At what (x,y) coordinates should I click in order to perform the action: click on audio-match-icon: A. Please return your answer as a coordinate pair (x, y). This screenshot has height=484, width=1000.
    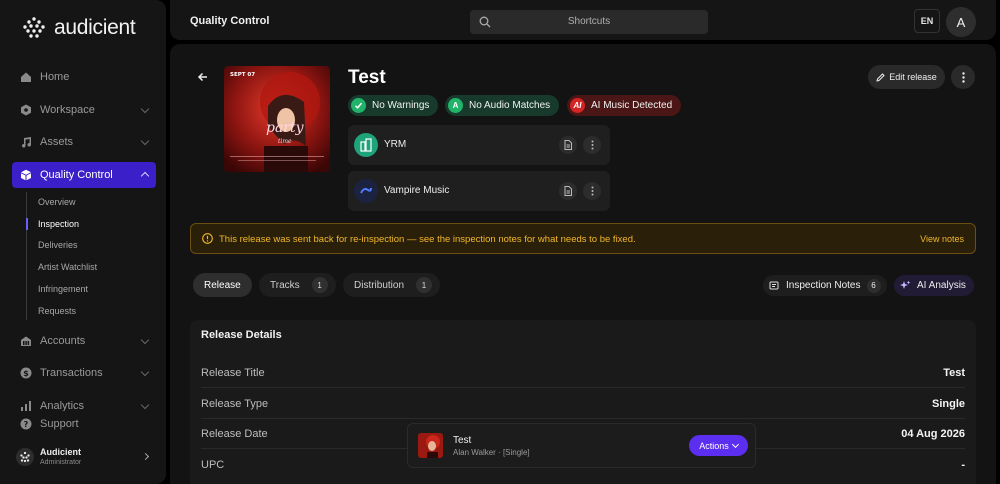
    Looking at the image, I should click on (455, 105).